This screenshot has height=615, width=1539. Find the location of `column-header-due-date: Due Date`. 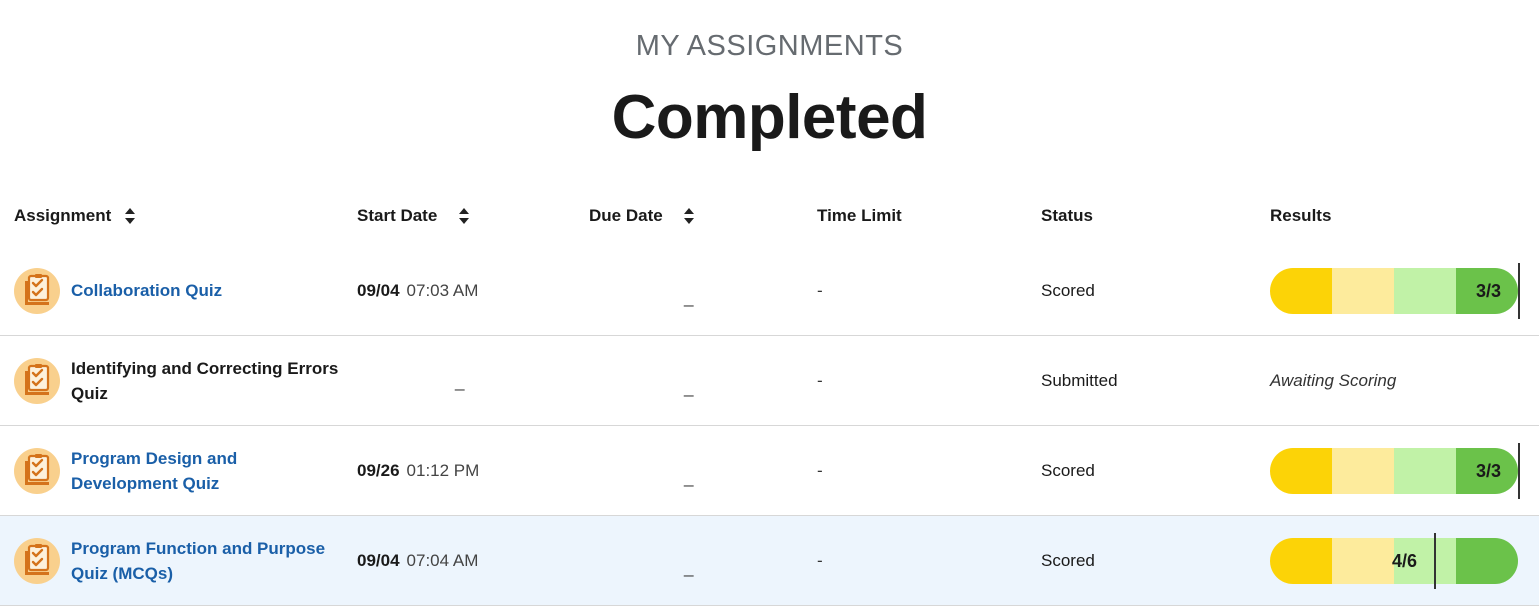

column-header-due-date: Due Date is located at coordinates (641, 216).